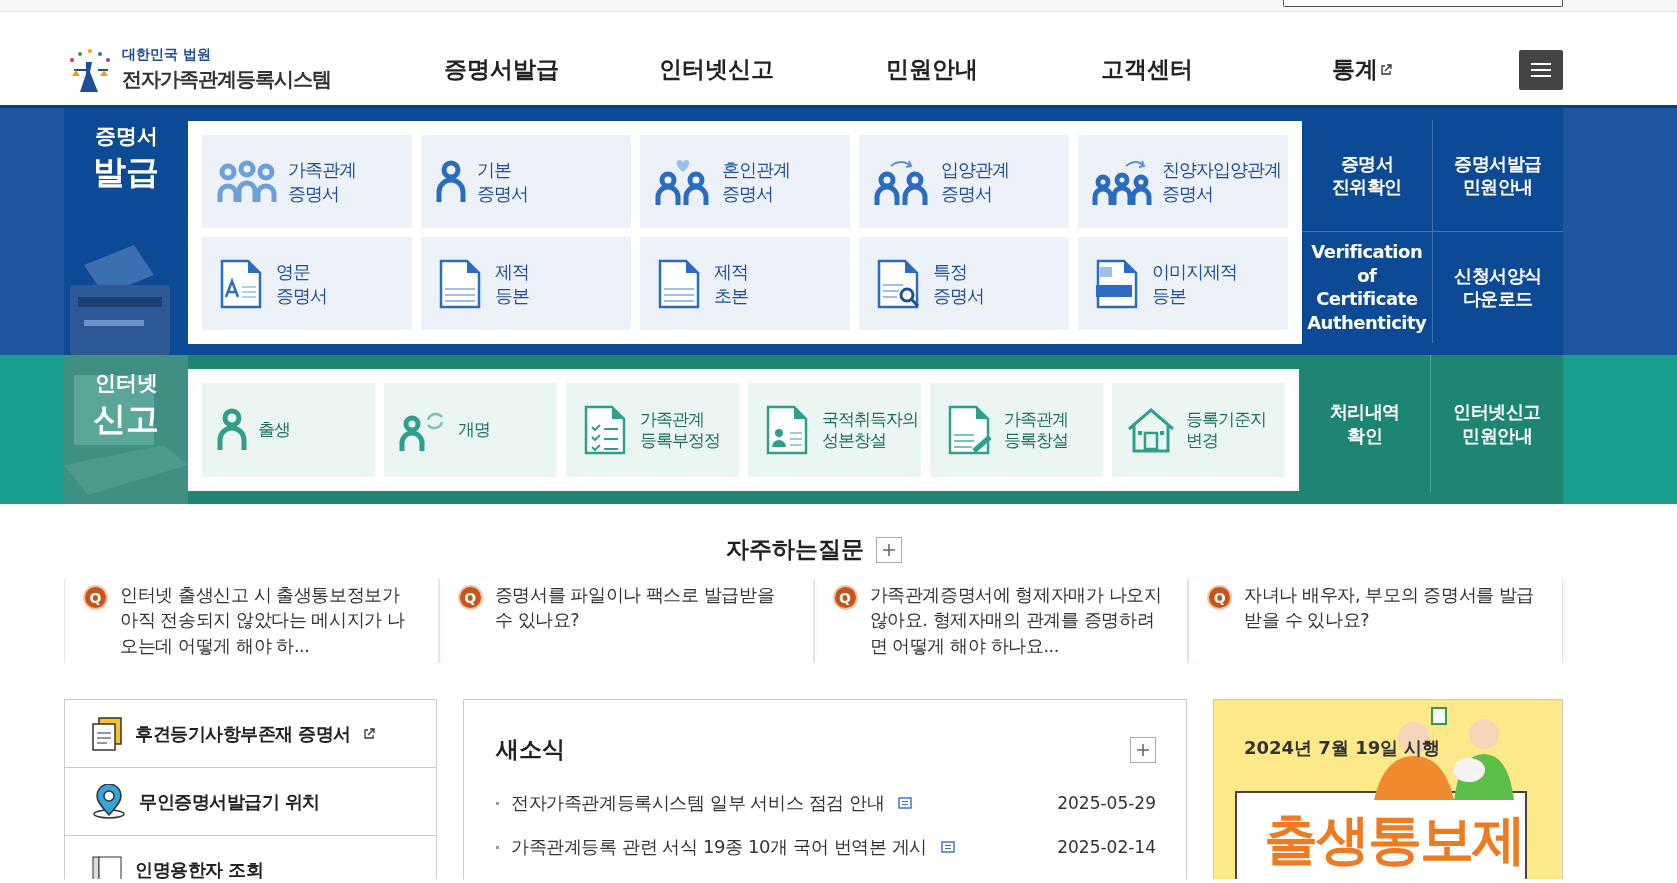  I want to click on nav-item: 고객센터, so click(1146, 69).